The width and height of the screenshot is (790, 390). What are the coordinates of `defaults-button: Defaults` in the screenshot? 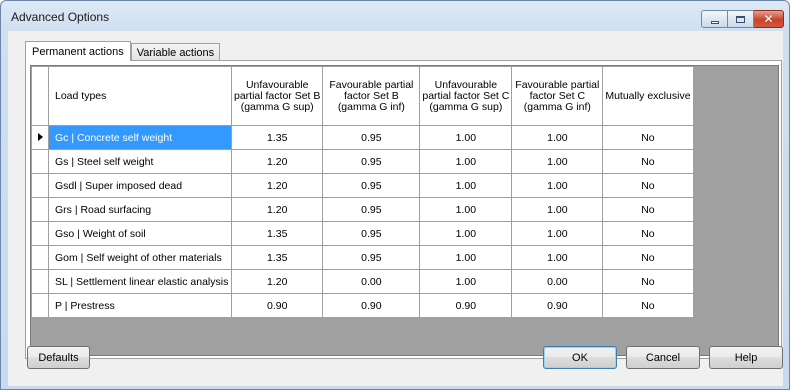 It's located at (58, 357).